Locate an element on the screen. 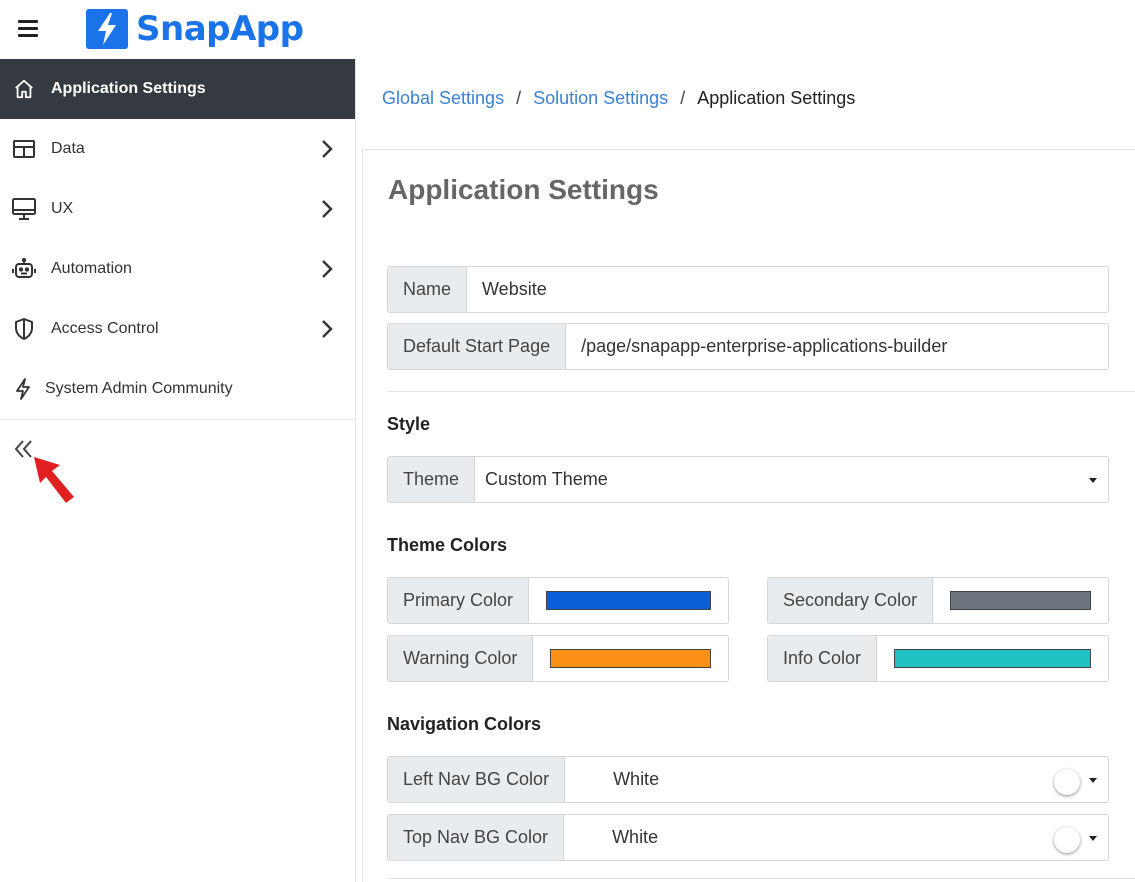  sidebar-item-automation: Automation is located at coordinates (177, 269).